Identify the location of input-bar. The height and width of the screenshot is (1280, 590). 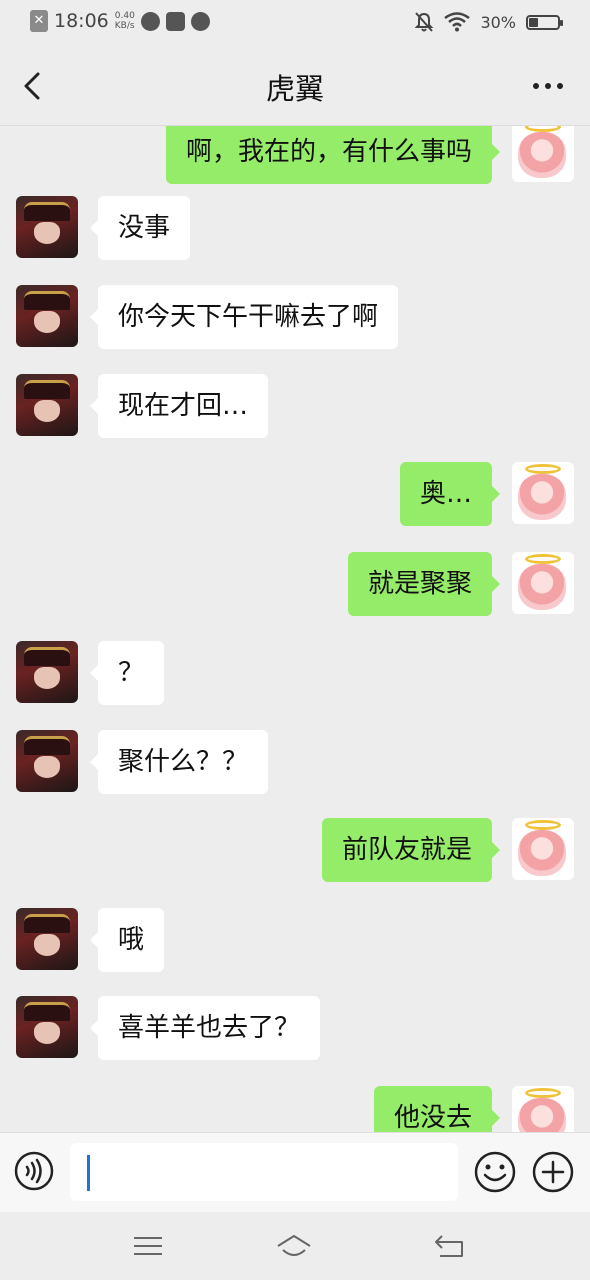
(295, 1172).